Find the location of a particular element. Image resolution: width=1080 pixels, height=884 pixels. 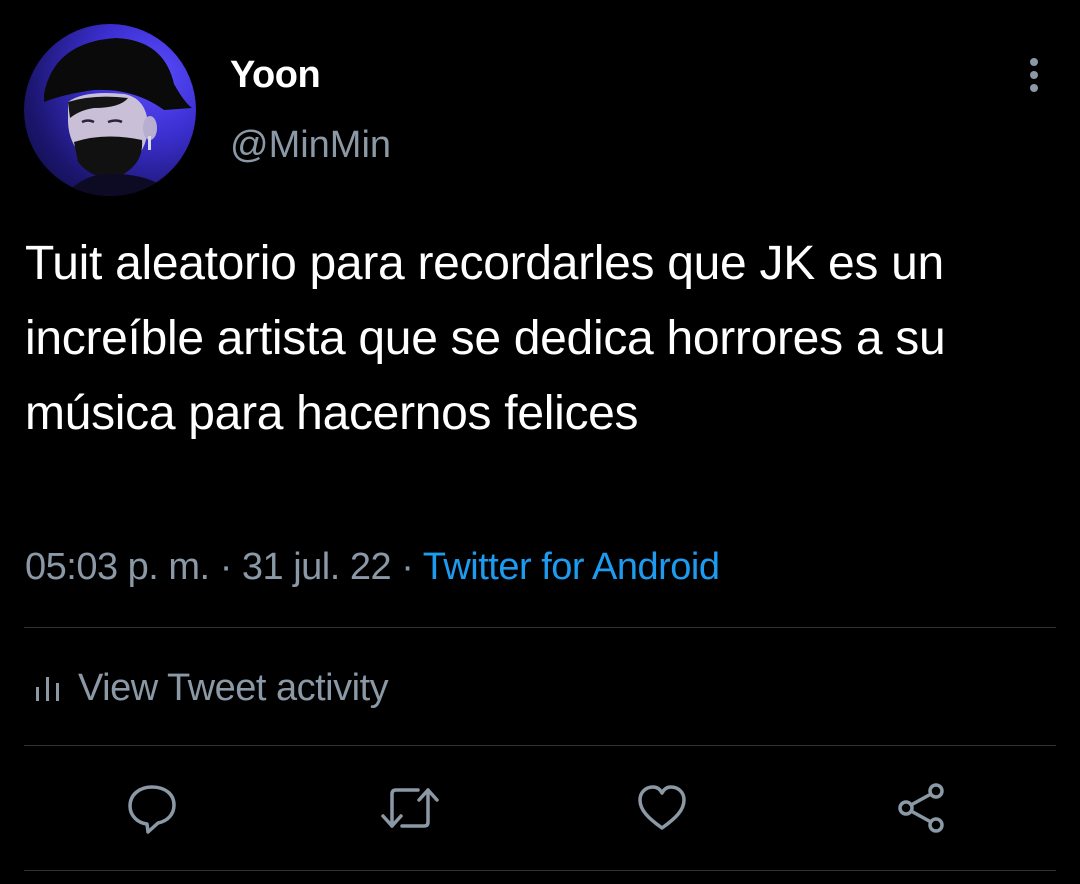

share-icon is located at coordinates (921, 808).